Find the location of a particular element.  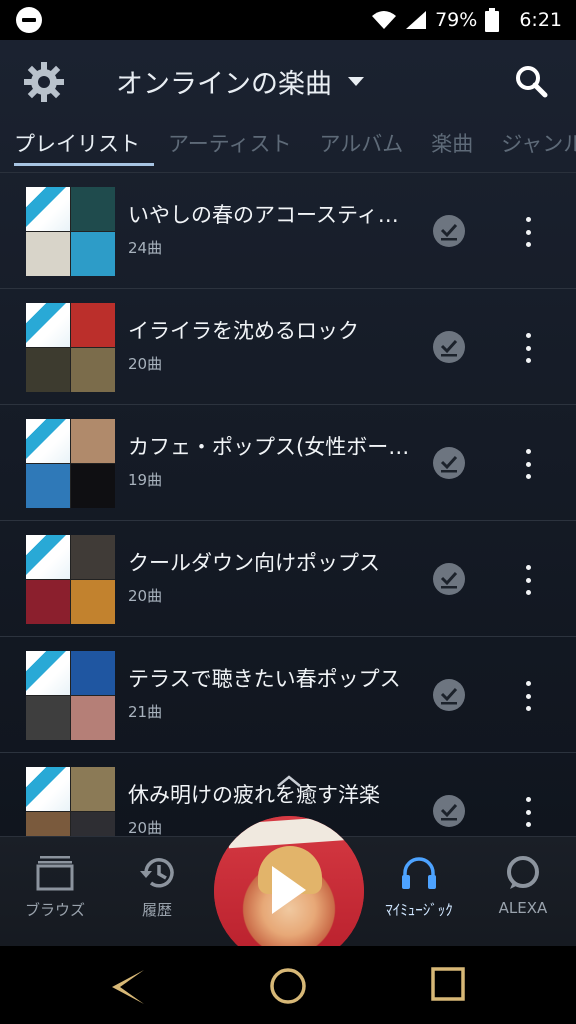

dnd-icon is located at coordinates (29, 20).